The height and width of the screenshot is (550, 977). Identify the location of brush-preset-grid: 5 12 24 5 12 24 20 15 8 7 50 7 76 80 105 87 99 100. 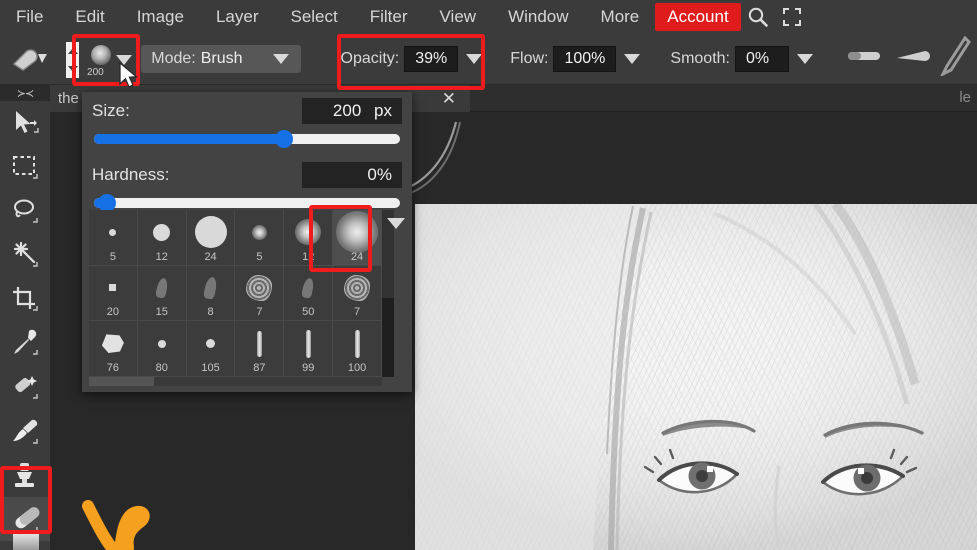
(235, 293).